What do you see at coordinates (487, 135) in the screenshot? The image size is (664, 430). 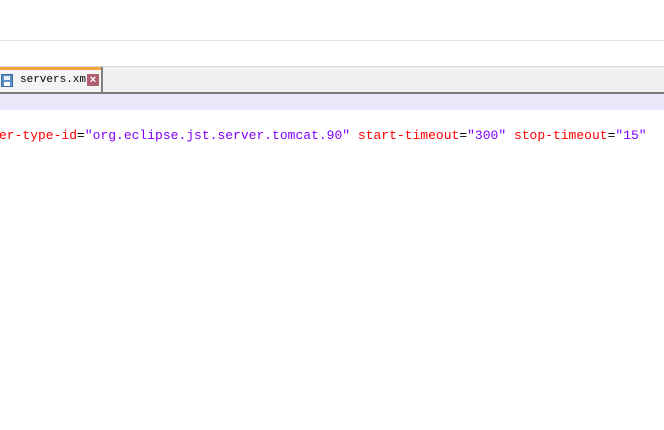 I see `attribute-value: "300"` at bounding box center [487, 135].